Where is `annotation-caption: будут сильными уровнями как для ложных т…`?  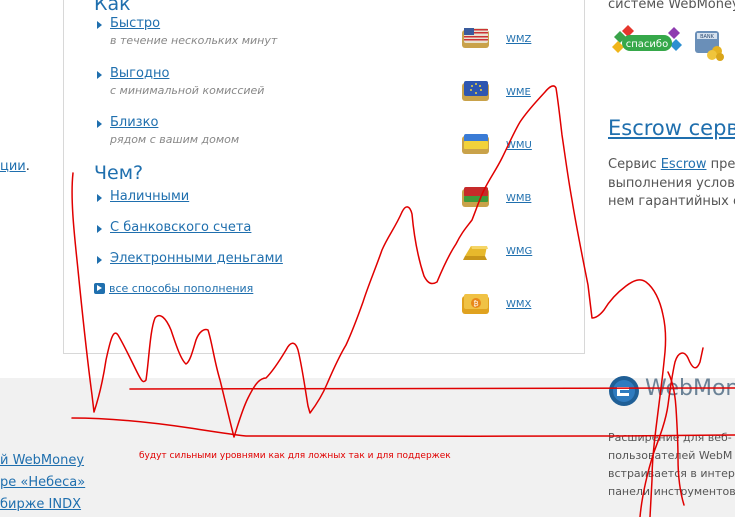
annotation-caption: будут сильными уровнями как для ложных т… is located at coordinates (295, 456).